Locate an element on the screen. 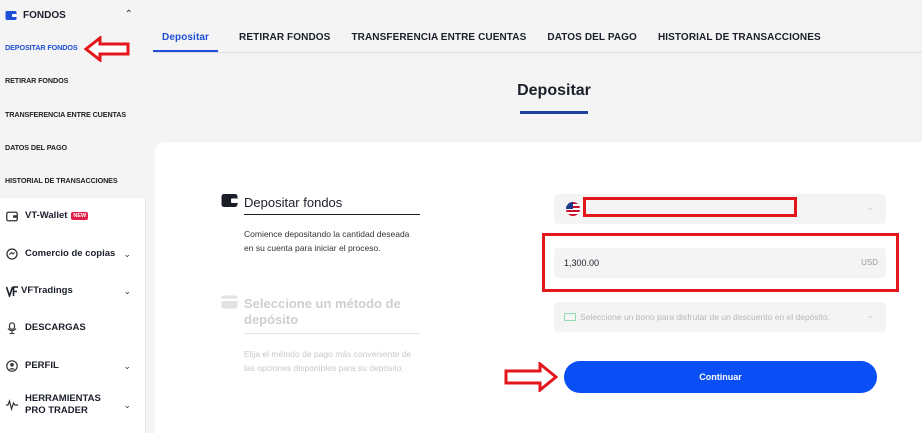 The image size is (922, 433). sidebar-subitem-transferencia: TRANSFERENCIA ENTRE CUENTAS is located at coordinates (65, 114).